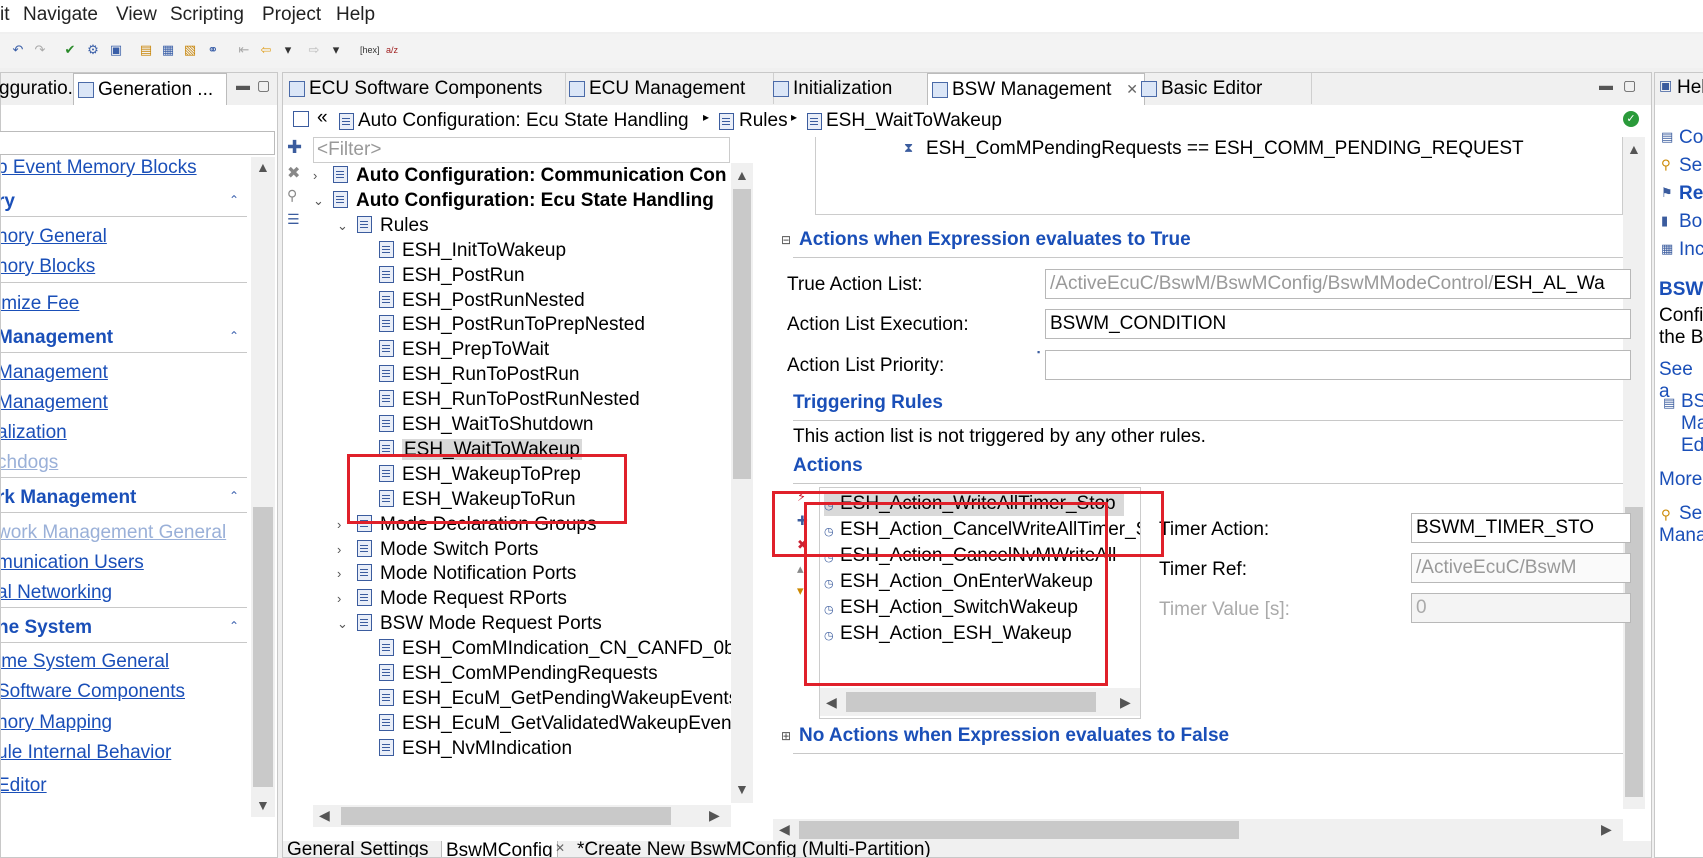 The height and width of the screenshot is (858, 1703). What do you see at coordinates (1036, 89) in the screenshot?
I see `tab-bsw-management: BSW Management ✕` at bounding box center [1036, 89].